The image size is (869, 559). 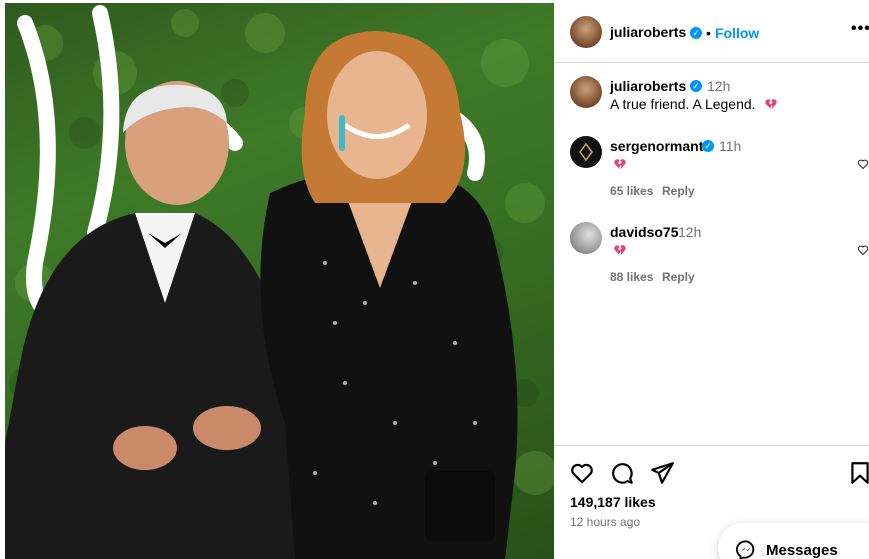 I want to click on share-icon, so click(x=662, y=473).